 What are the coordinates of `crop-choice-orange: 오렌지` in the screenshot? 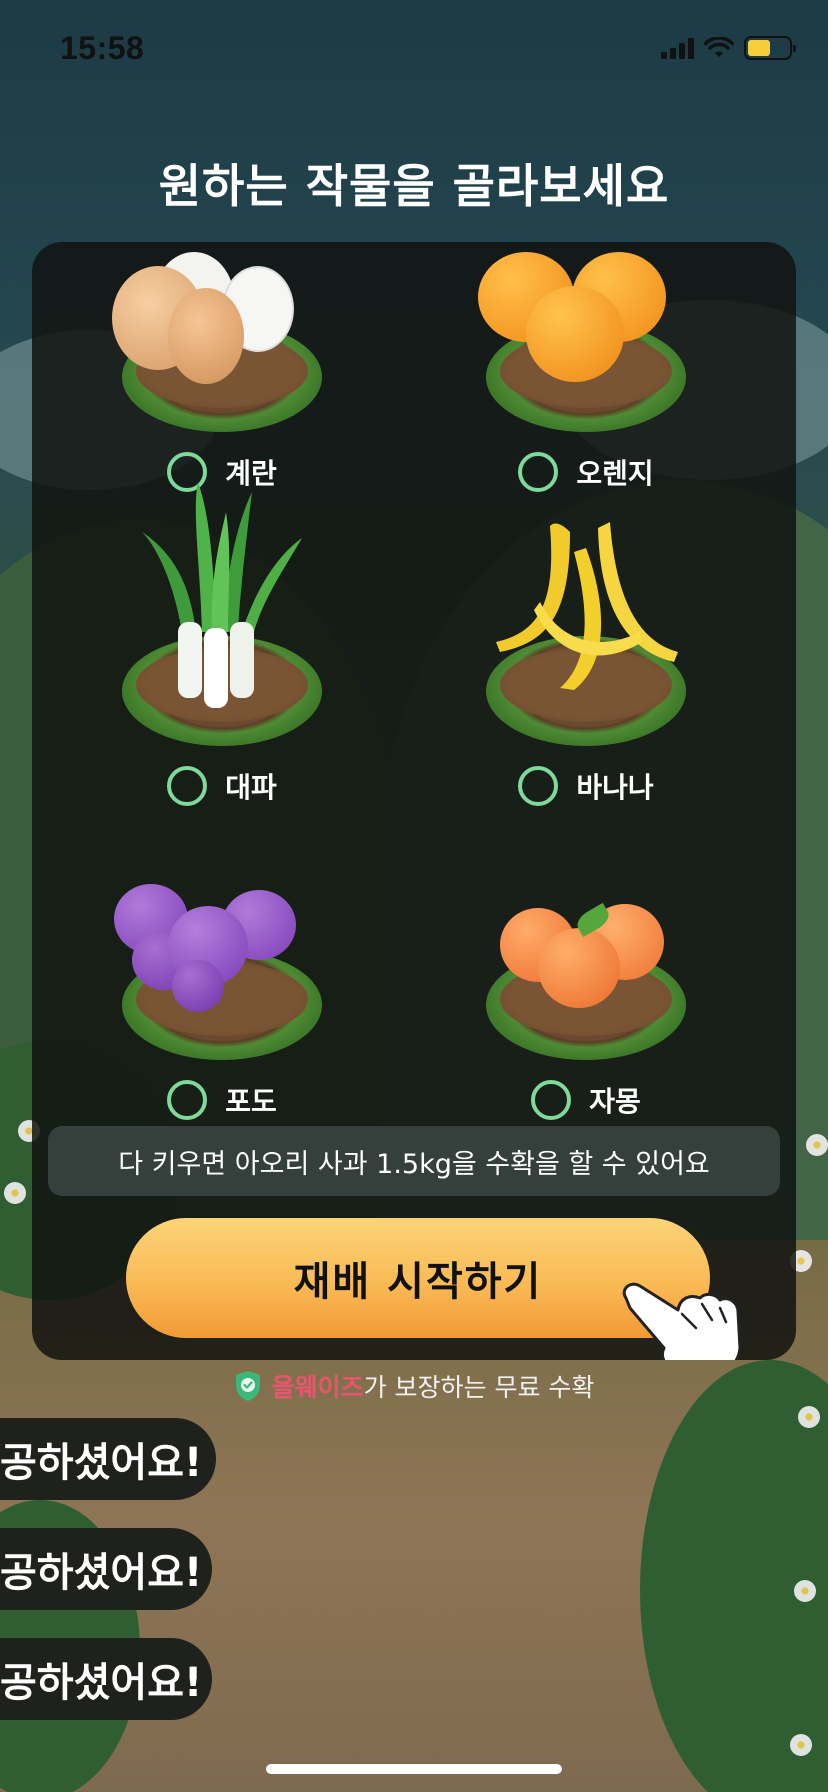 It's located at (586, 472).